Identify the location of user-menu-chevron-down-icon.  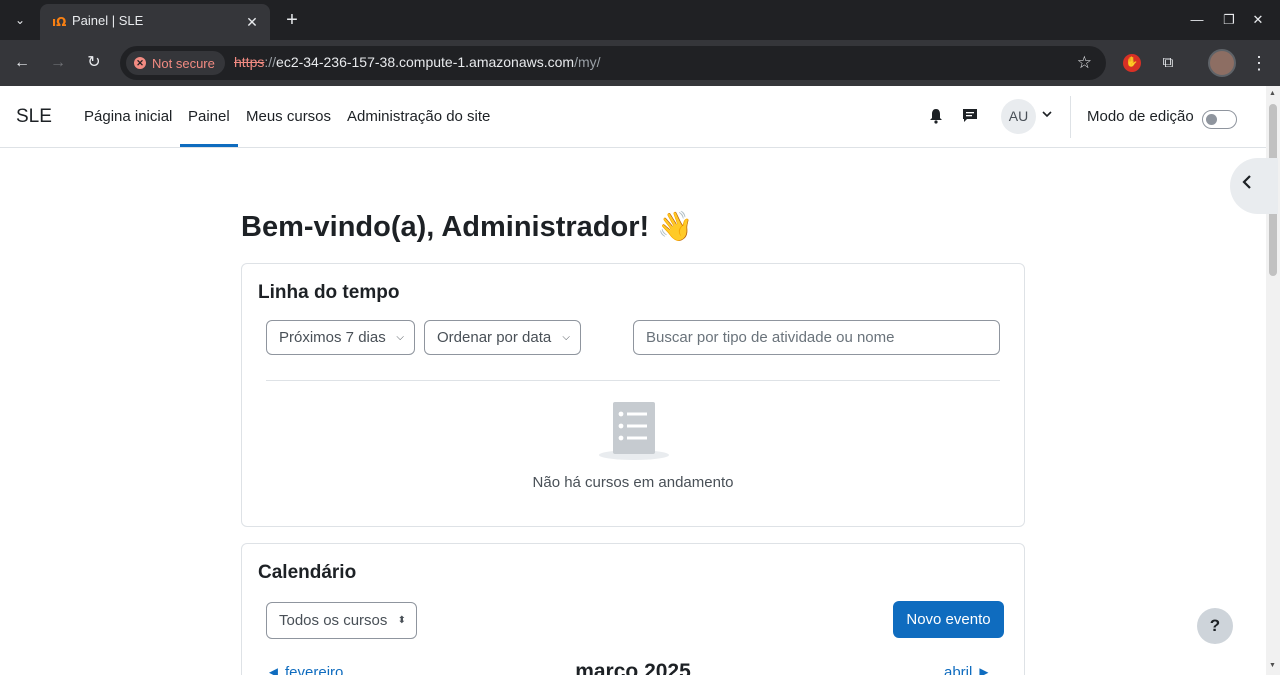
(1047, 115).